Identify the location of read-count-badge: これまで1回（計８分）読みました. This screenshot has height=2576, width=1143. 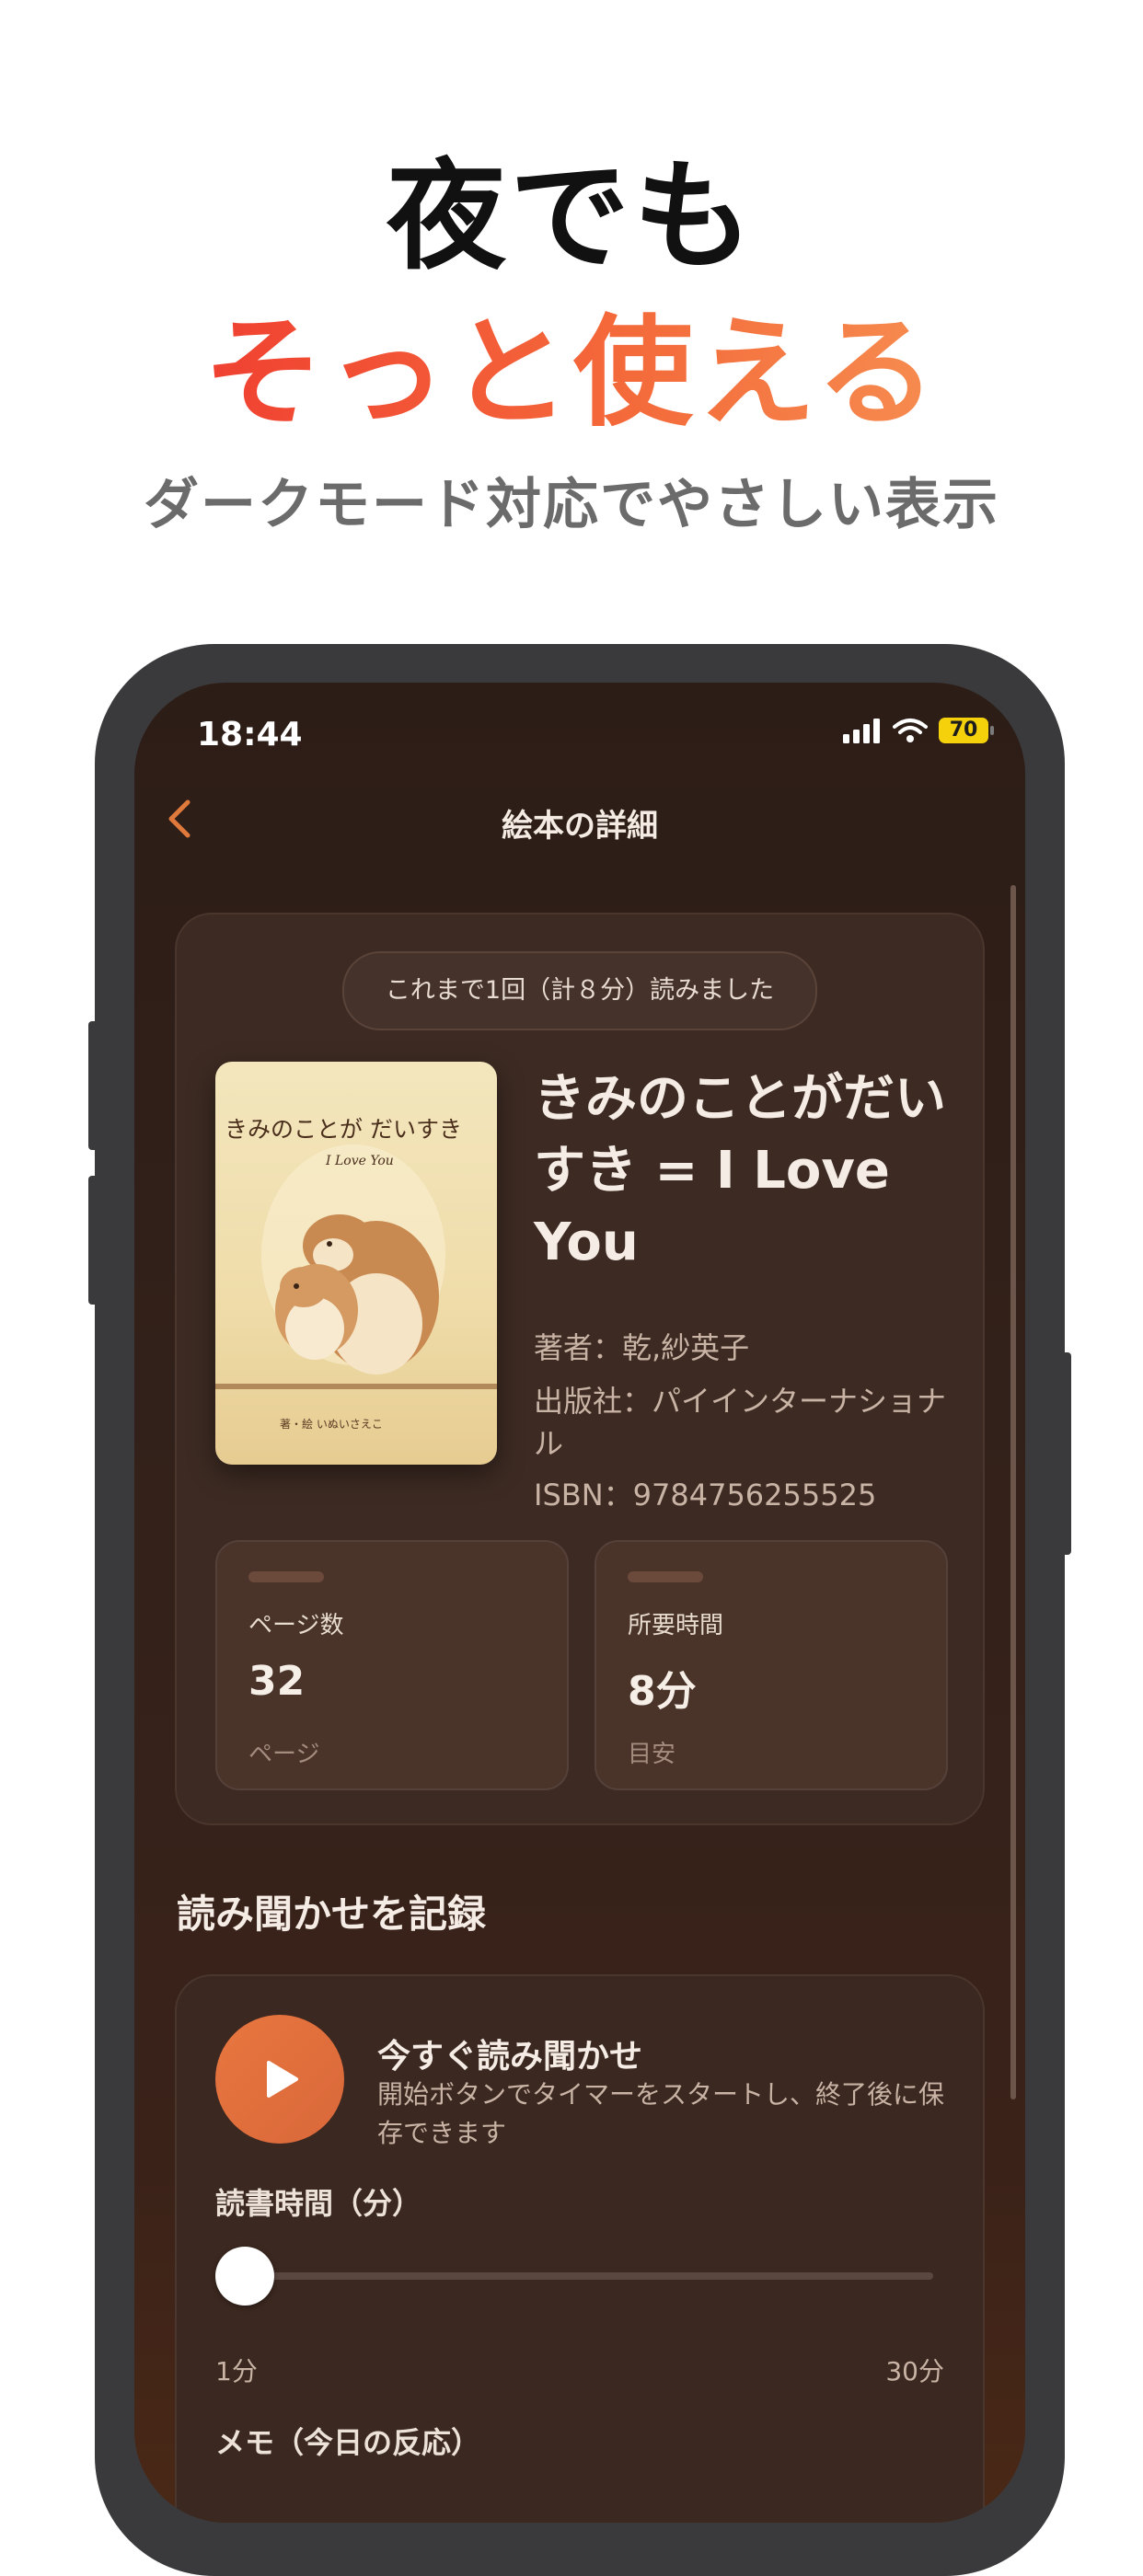
(579, 991).